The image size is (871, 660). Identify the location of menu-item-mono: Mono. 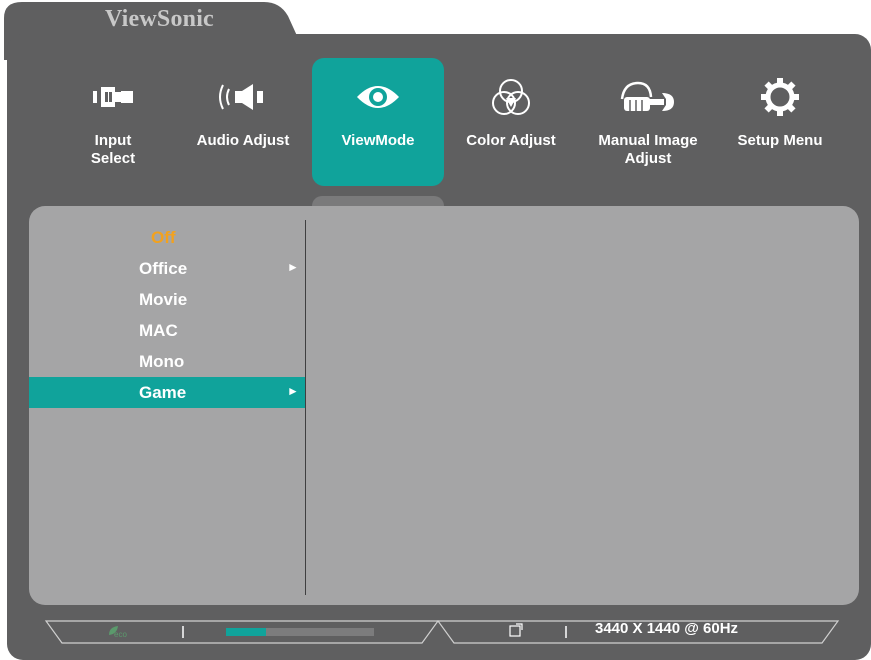
(167, 361).